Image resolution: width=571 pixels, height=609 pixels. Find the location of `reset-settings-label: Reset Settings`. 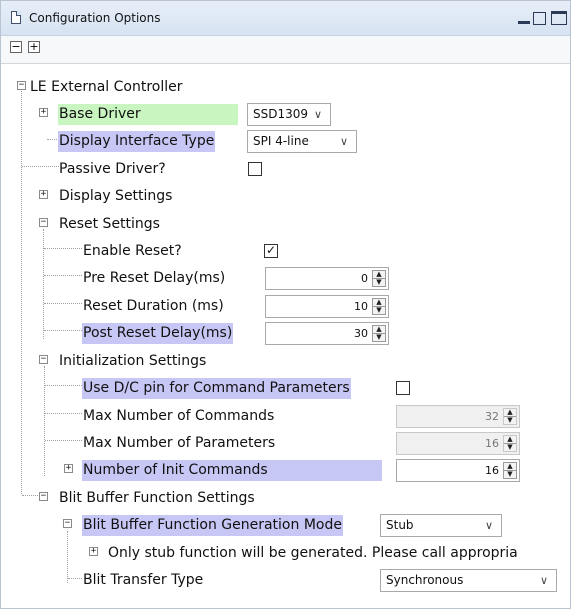

reset-settings-label: Reset Settings is located at coordinates (109, 224).